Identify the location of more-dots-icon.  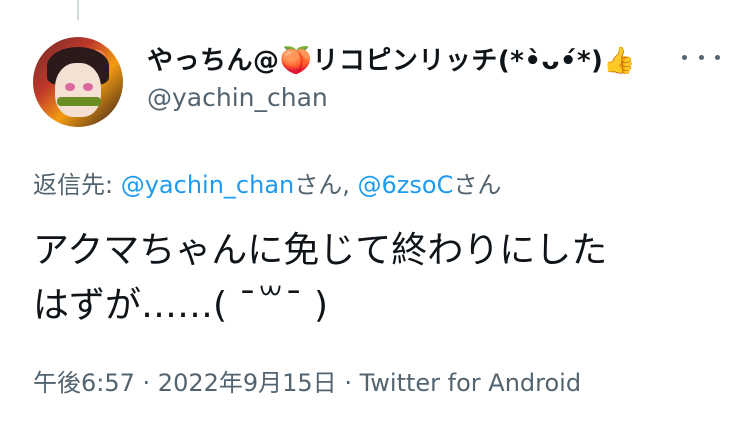
(701, 57).